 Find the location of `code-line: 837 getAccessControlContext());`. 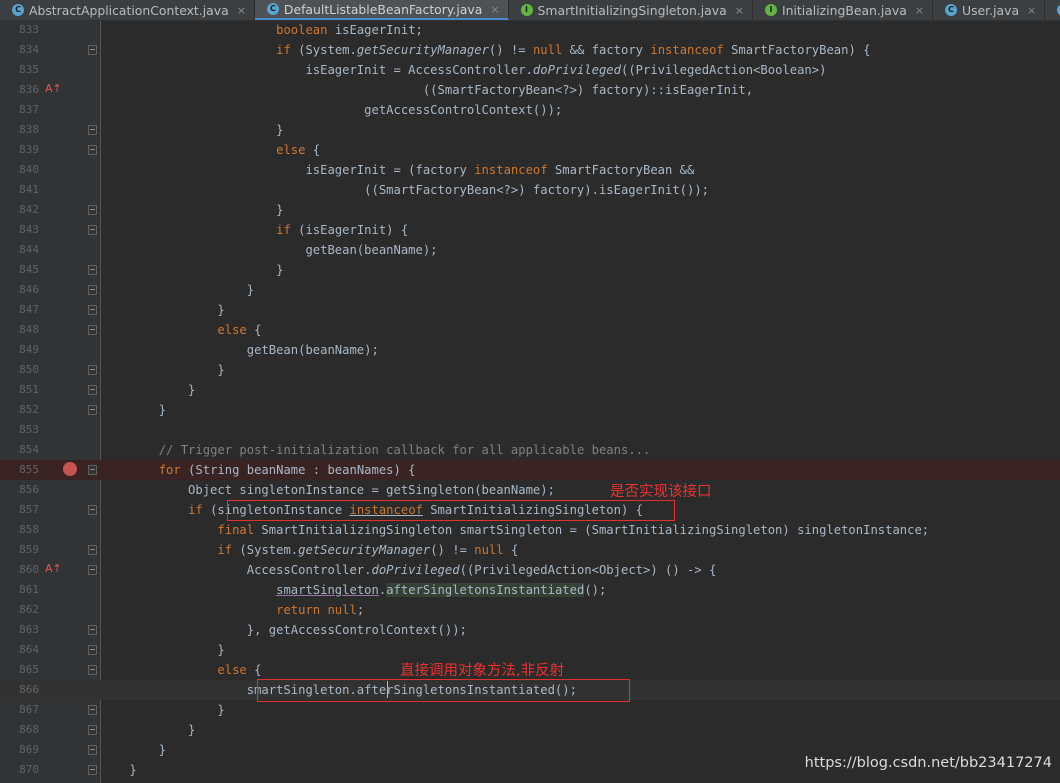

code-line: 837 getAccessControlContext()); is located at coordinates (530, 110).